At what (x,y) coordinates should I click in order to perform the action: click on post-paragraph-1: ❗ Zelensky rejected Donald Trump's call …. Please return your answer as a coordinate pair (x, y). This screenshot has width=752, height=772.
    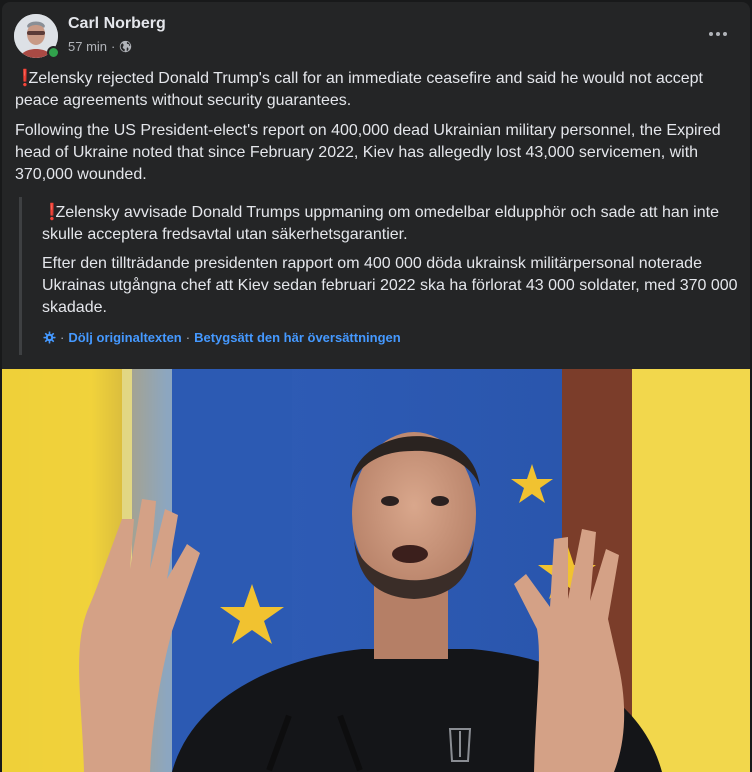
    Looking at the image, I should click on (377, 90).